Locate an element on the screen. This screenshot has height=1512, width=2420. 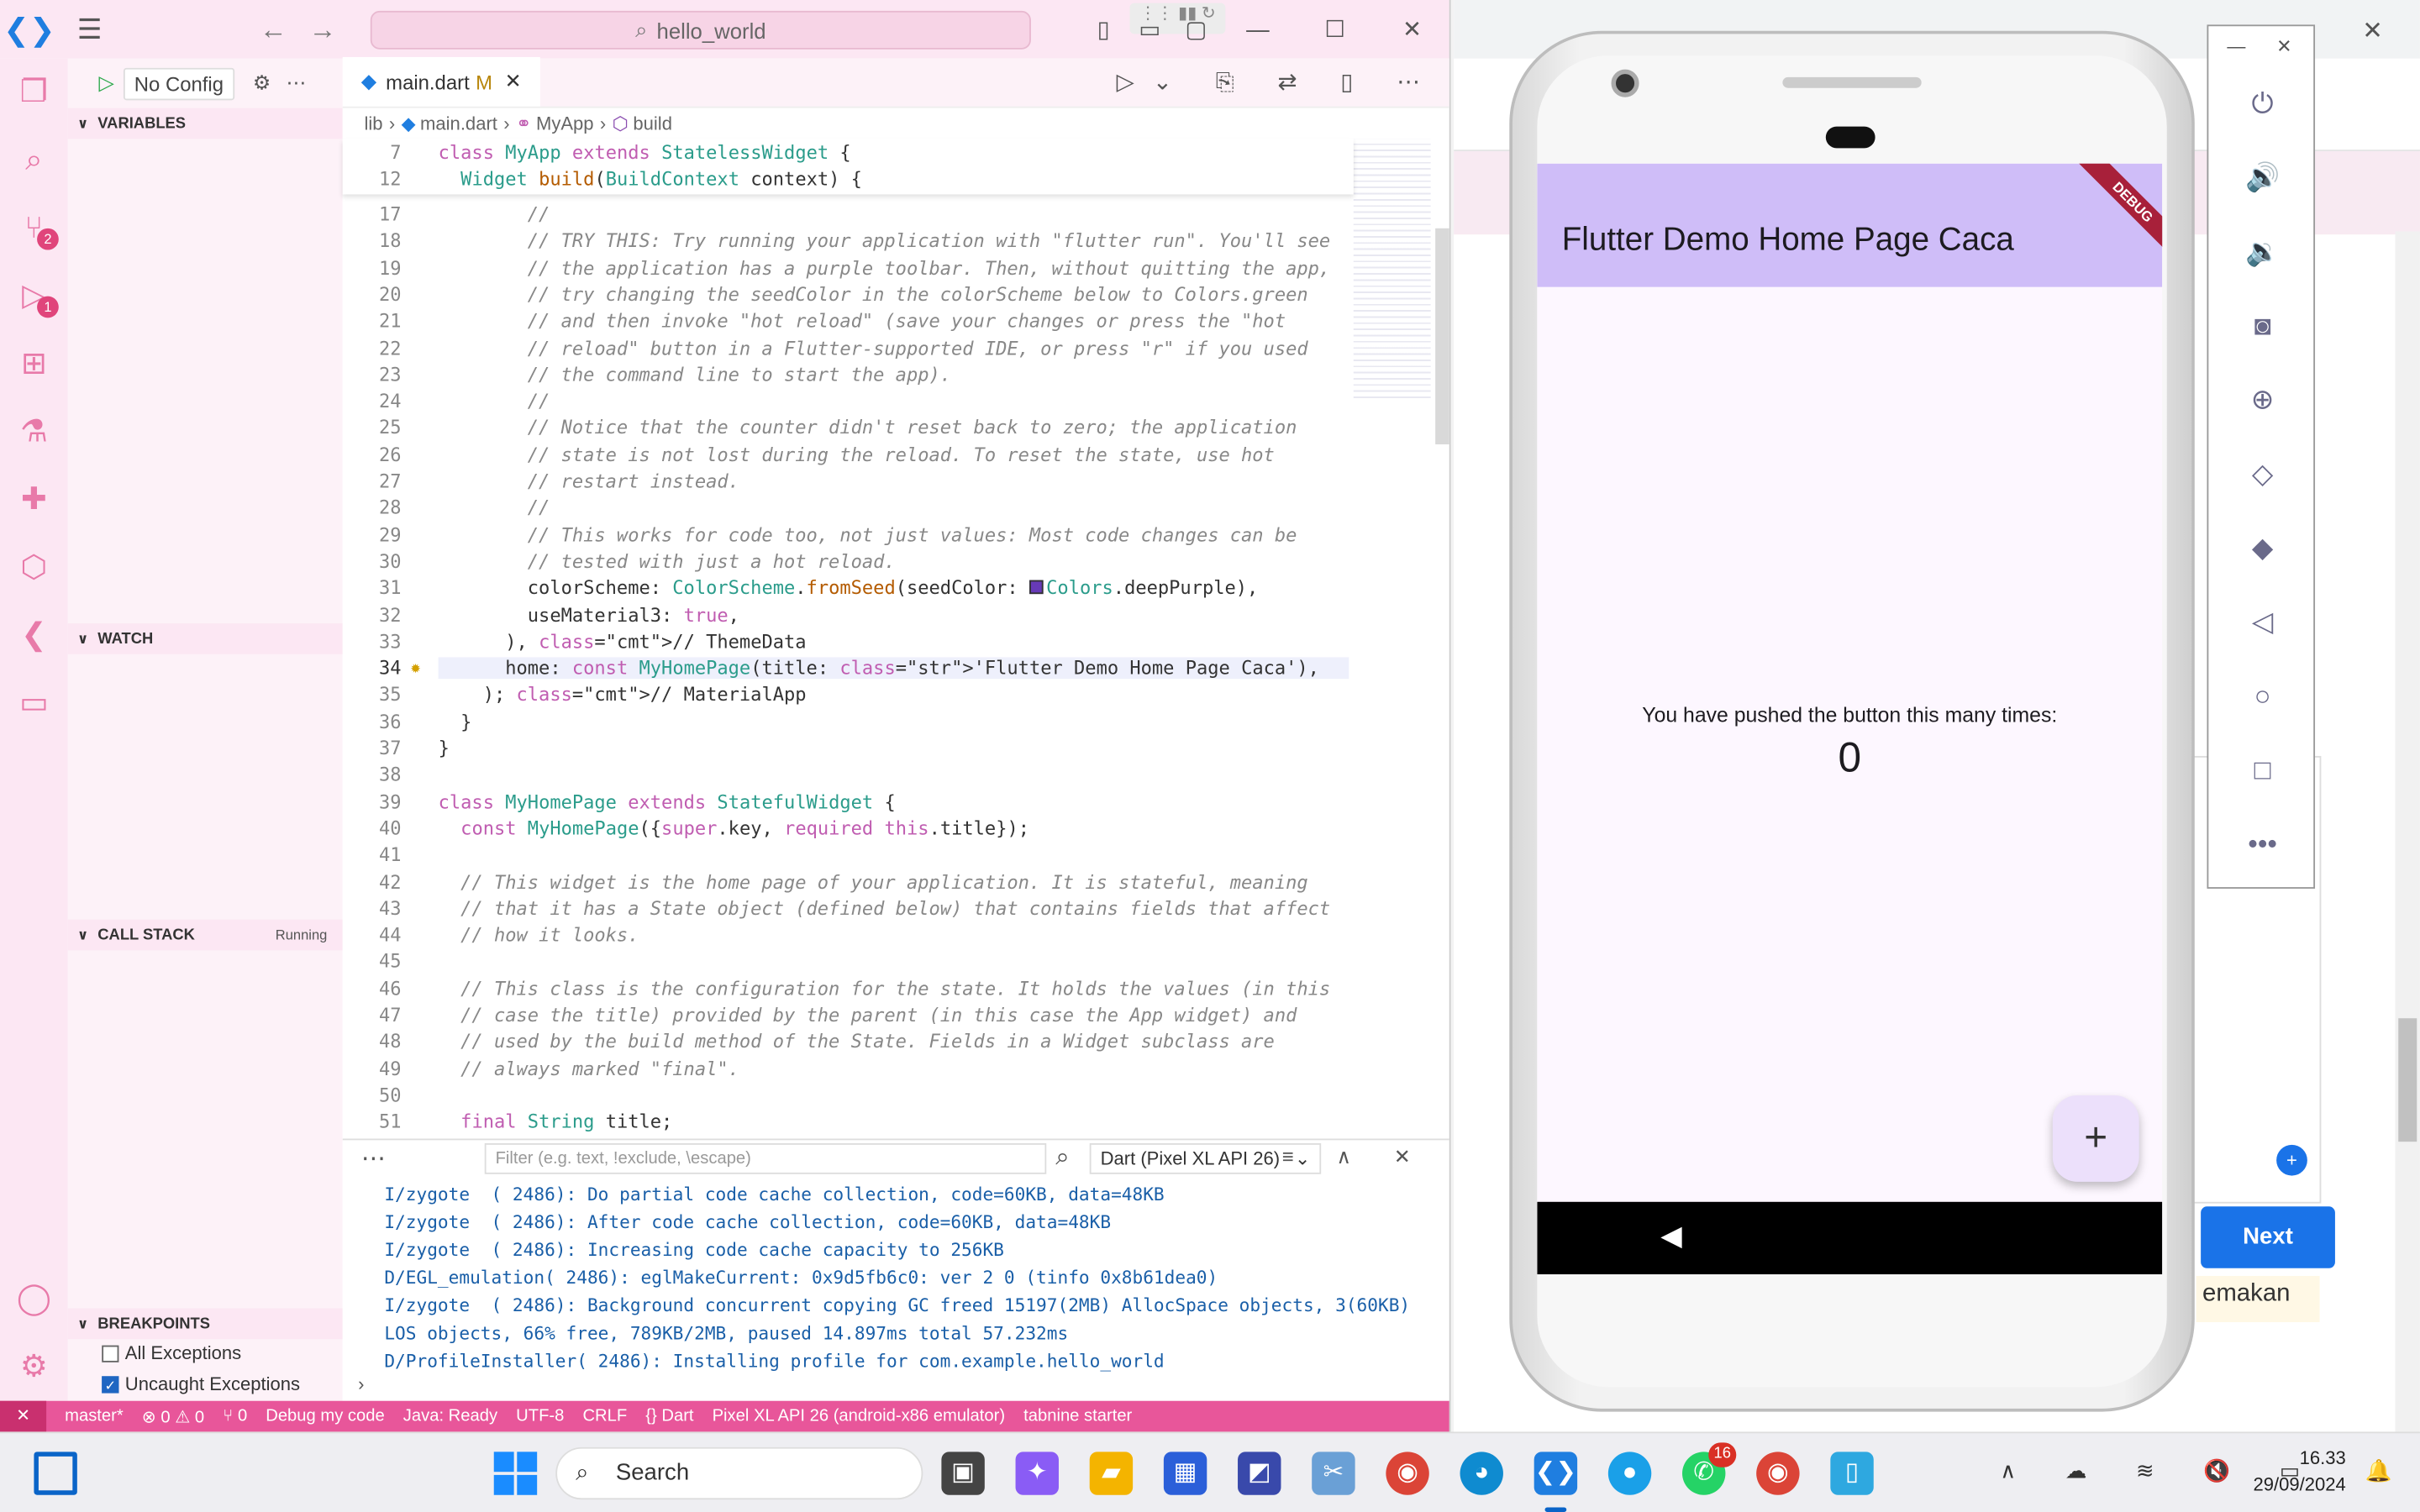
testing-icon: ⚗ is located at coordinates (34, 432).